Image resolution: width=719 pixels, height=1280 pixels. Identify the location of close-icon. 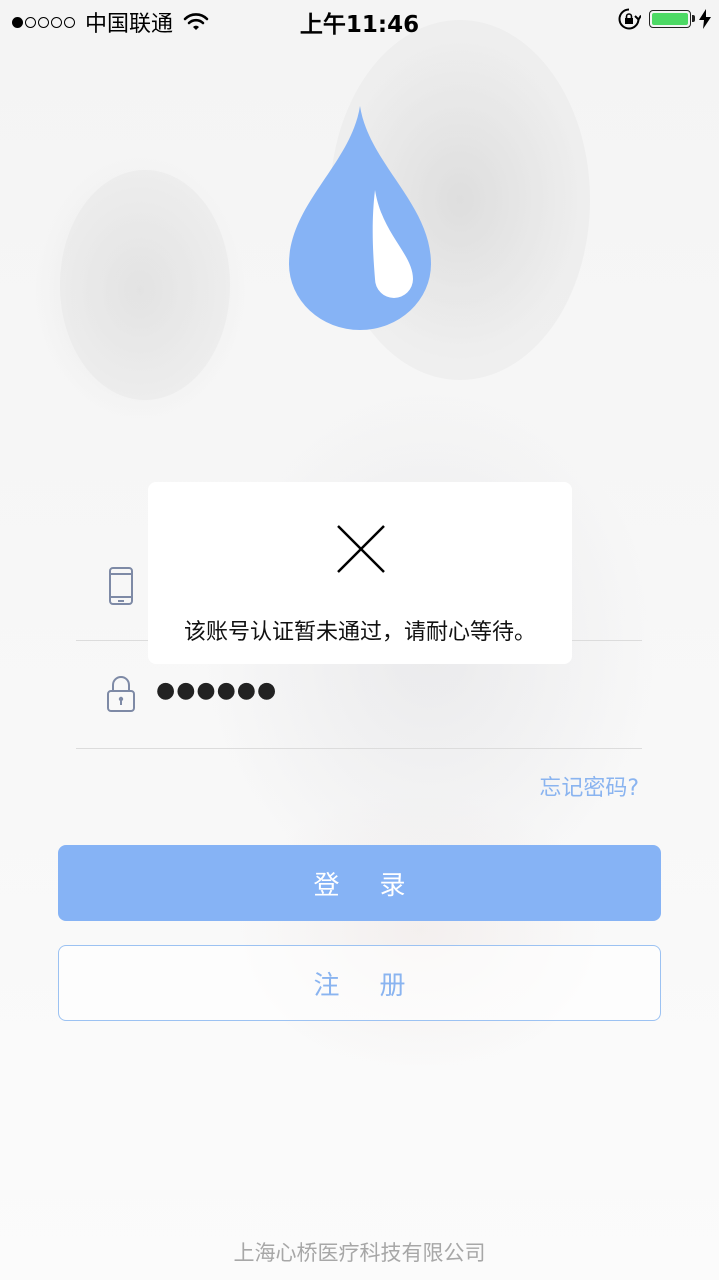
(361, 549).